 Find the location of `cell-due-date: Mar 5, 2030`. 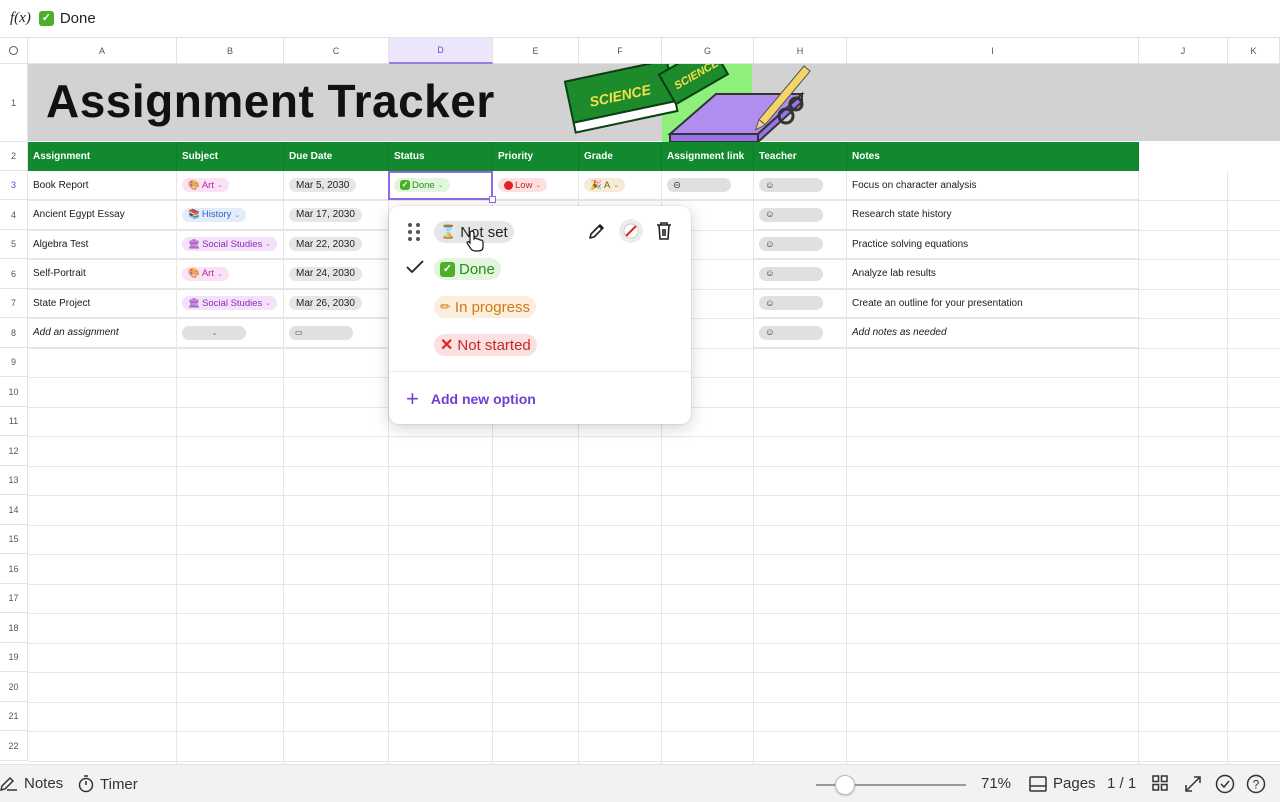

cell-due-date: Mar 5, 2030 is located at coordinates (336, 185).